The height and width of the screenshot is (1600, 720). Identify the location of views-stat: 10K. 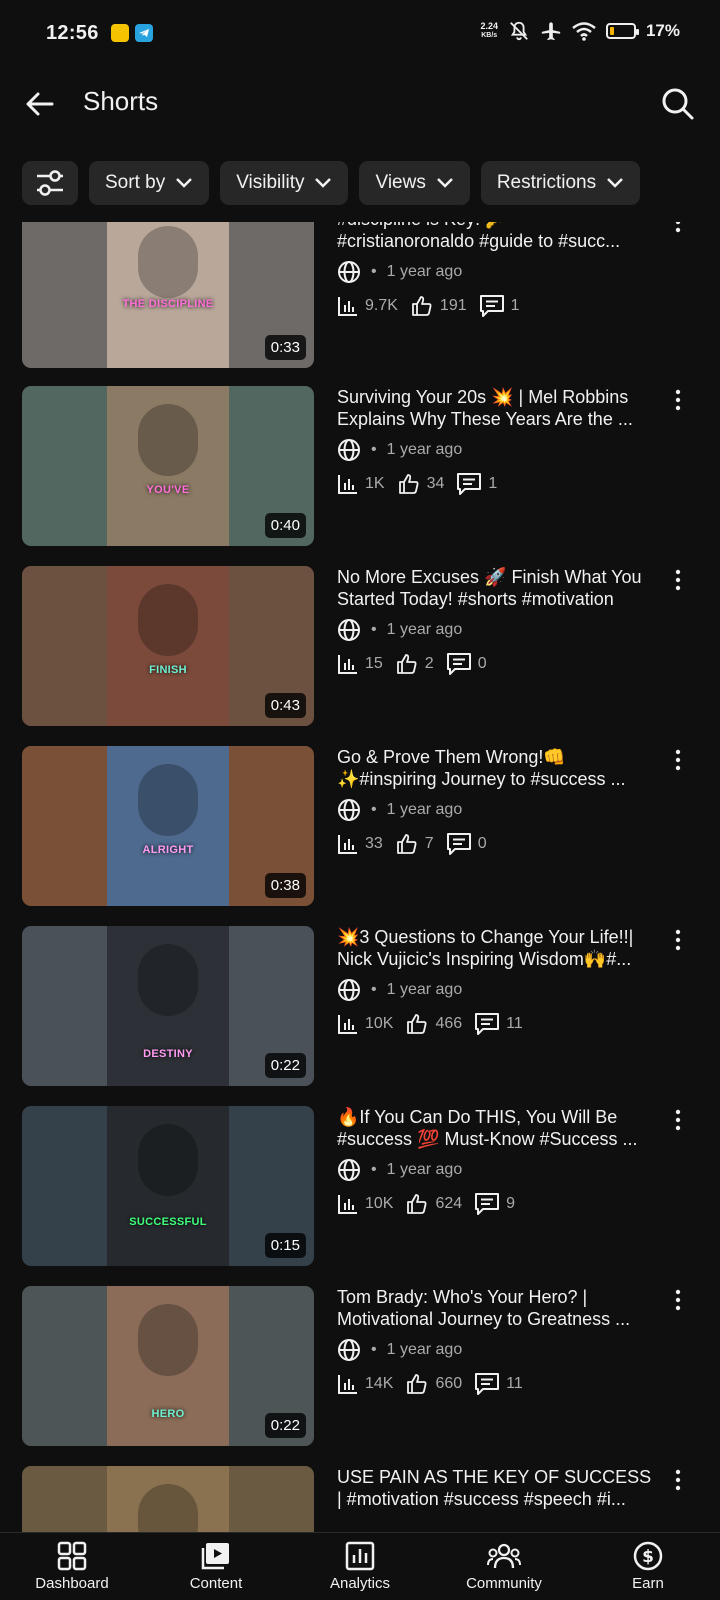
(365, 1204).